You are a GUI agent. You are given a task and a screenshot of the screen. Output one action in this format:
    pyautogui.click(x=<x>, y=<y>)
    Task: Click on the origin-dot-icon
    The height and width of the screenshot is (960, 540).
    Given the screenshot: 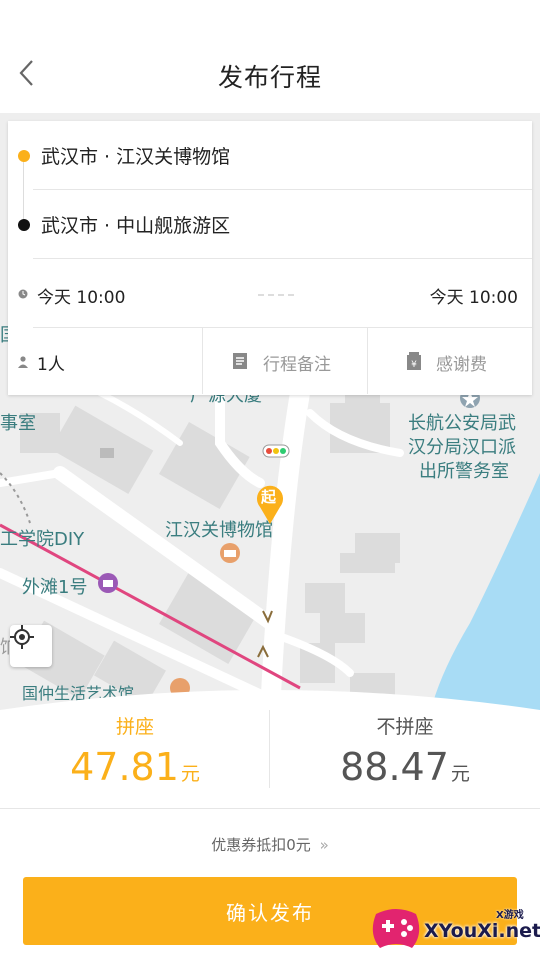 What is the action you would take?
    pyautogui.click(x=24, y=156)
    